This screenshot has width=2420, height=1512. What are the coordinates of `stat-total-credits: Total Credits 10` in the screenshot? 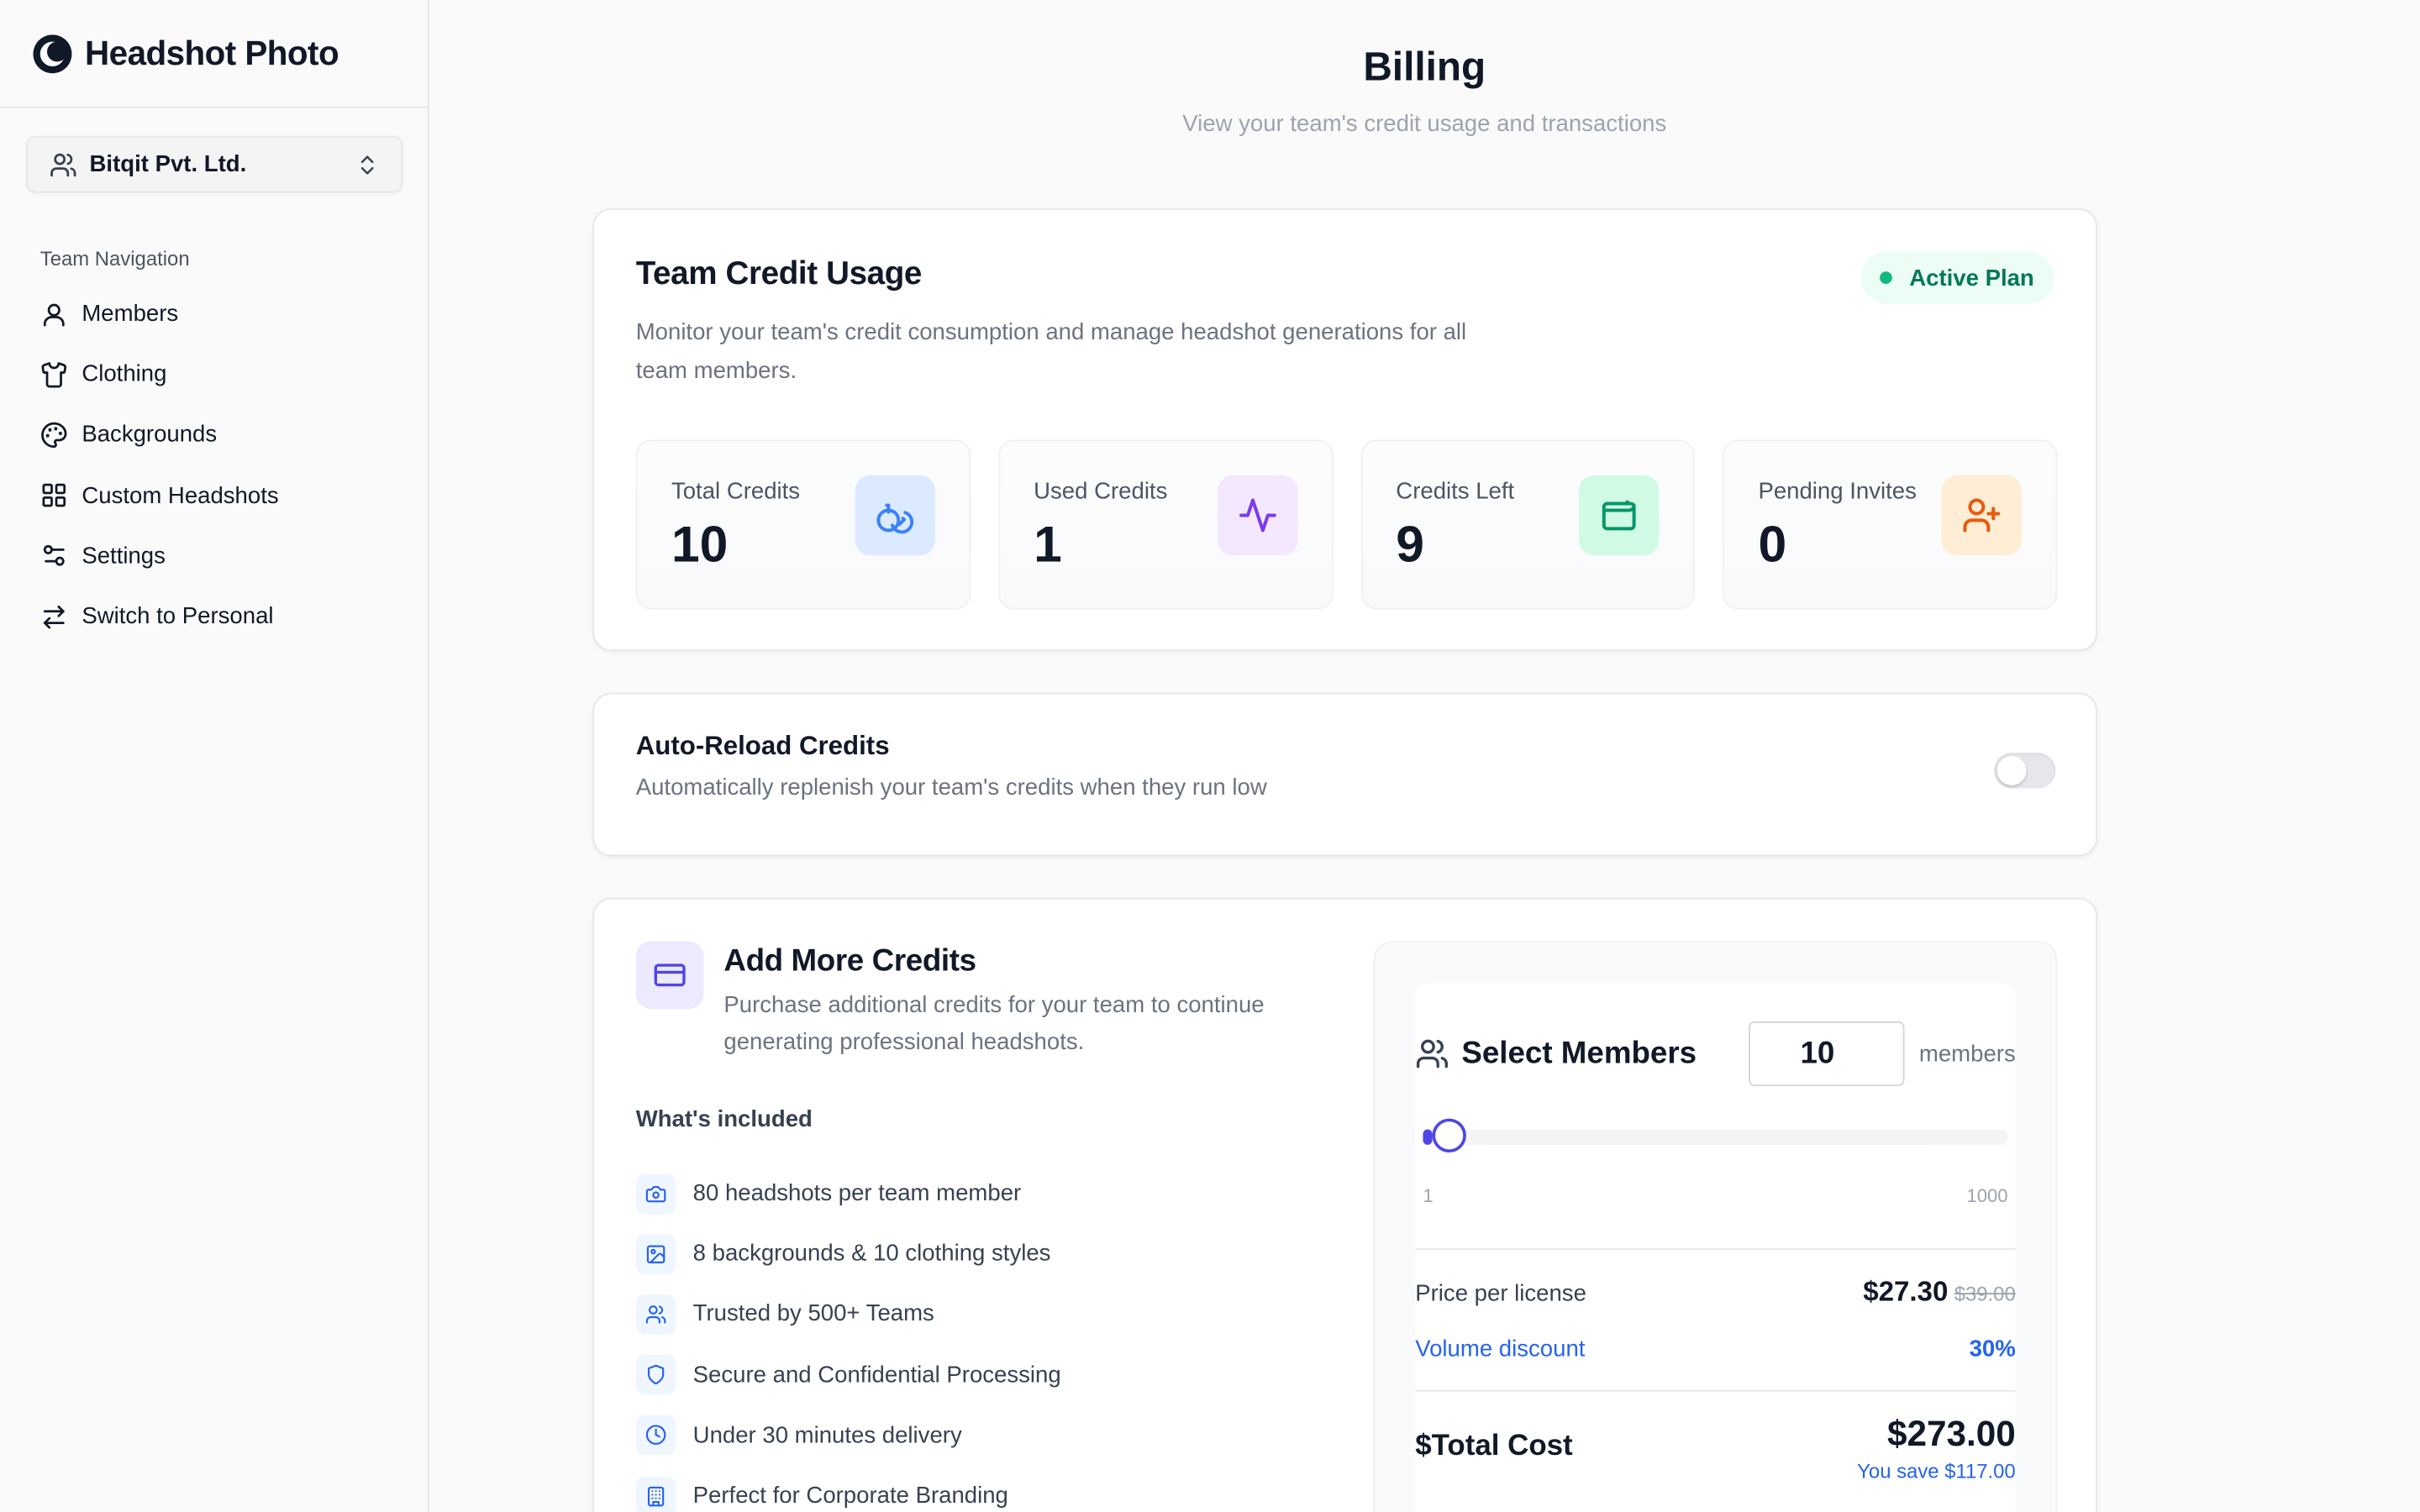 It's located at (803, 524).